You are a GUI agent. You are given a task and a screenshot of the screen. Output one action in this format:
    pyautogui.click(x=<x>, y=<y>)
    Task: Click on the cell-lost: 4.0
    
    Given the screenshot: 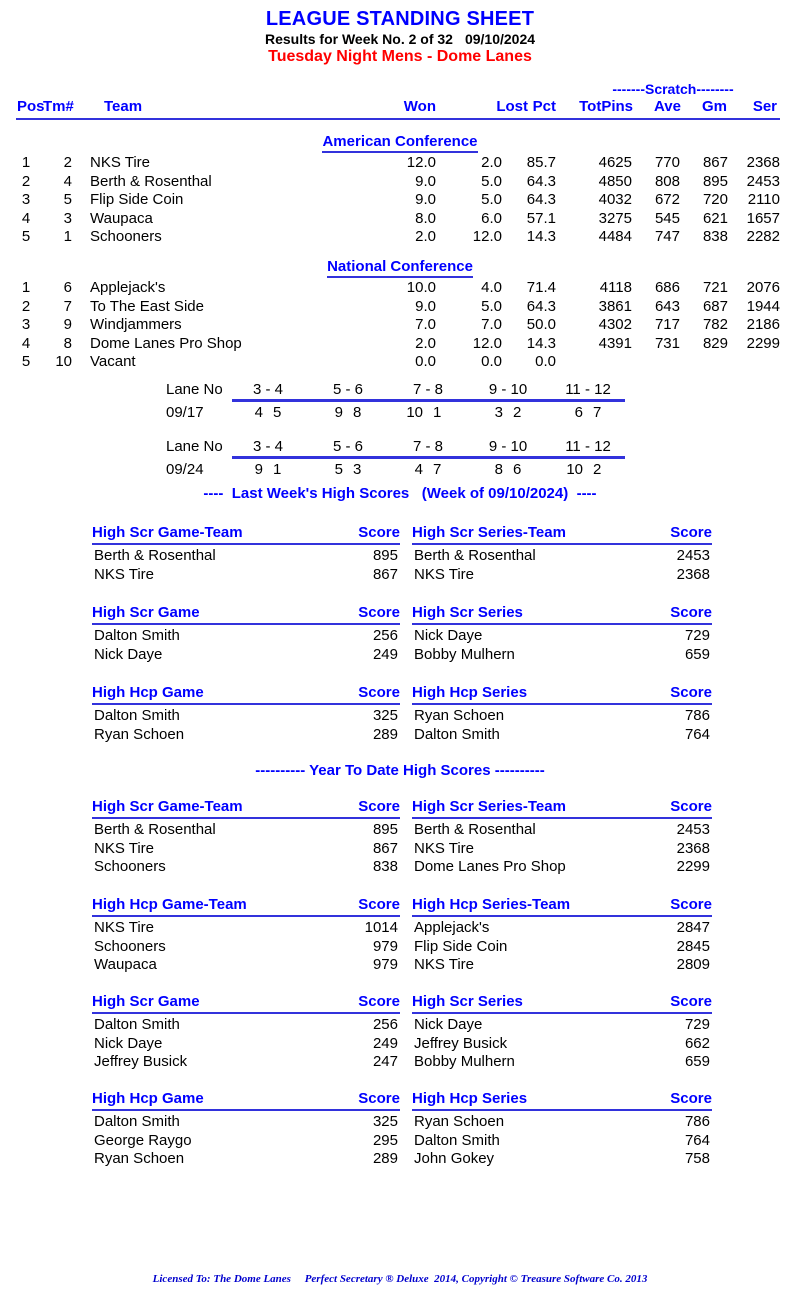 What is the action you would take?
    pyautogui.click(x=491, y=287)
    